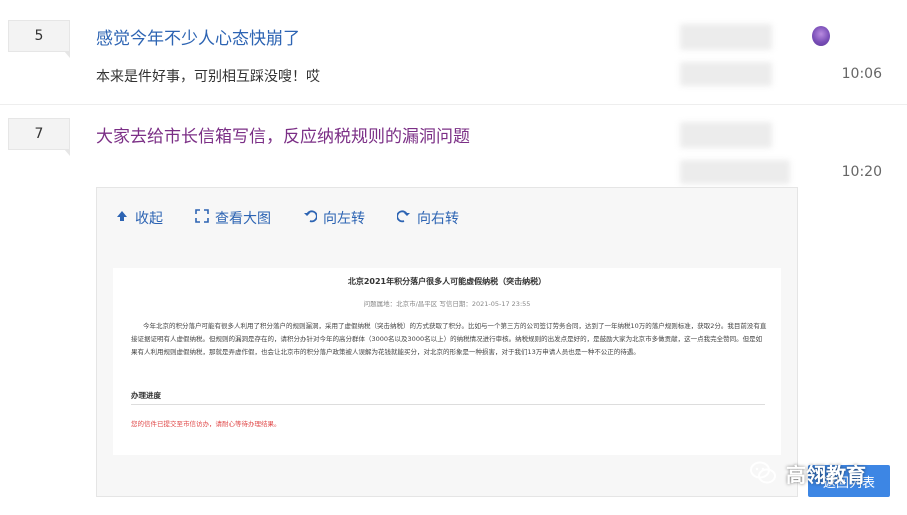 The width and height of the screenshot is (907, 515). Describe the element at coordinates (202, 218) in the screenshot. I see `expand-icon` at that location.